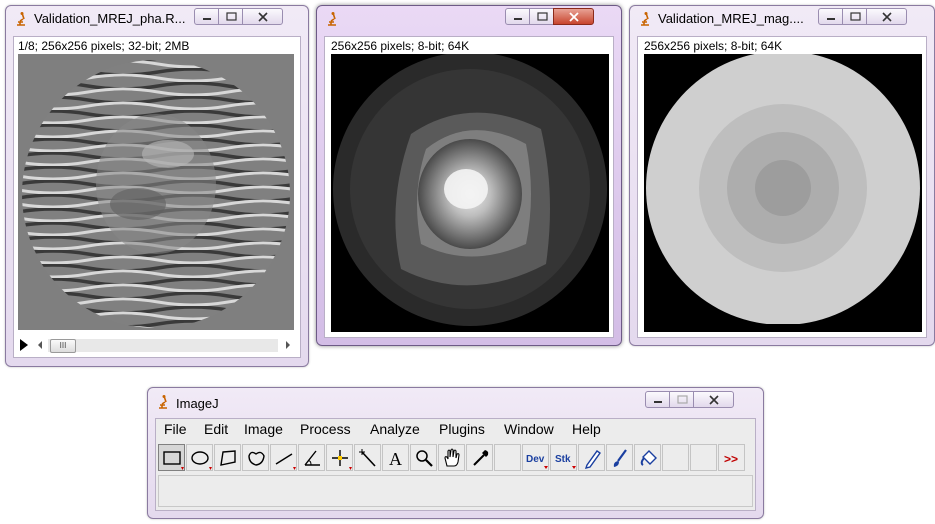  I want to click on menu-help: Help, so click(586, 429).